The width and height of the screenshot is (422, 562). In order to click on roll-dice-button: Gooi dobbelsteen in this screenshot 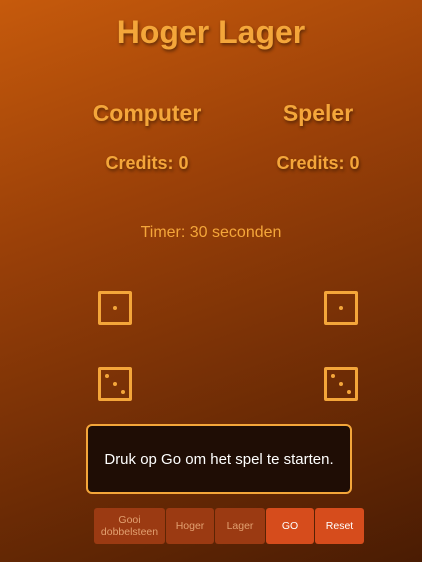, I will do `click(129, 526)`.